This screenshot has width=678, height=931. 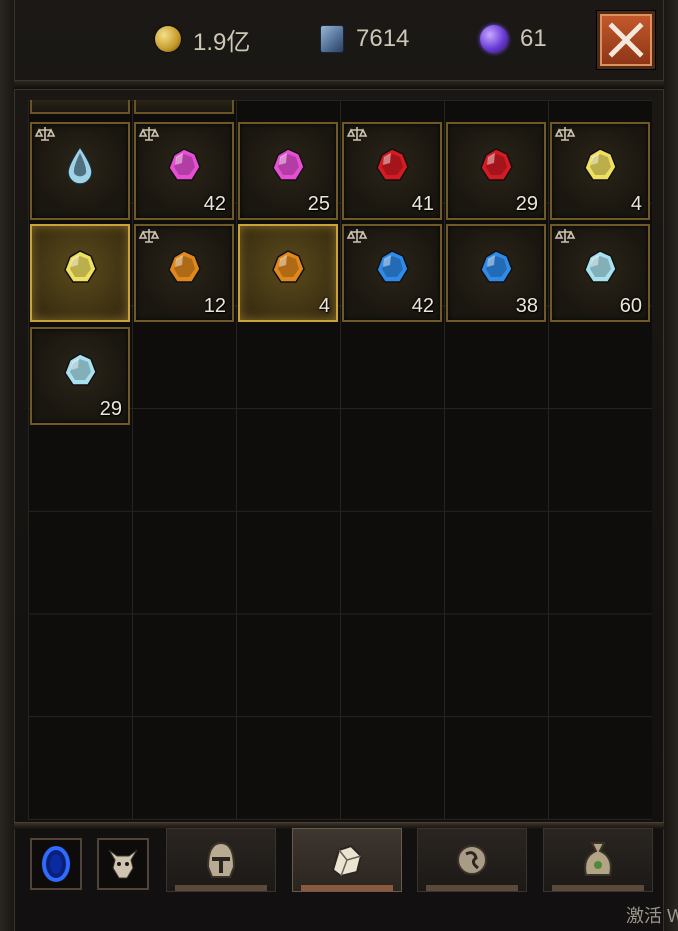 I want to click on blue-portal-icon, so click(x=56, y=864).